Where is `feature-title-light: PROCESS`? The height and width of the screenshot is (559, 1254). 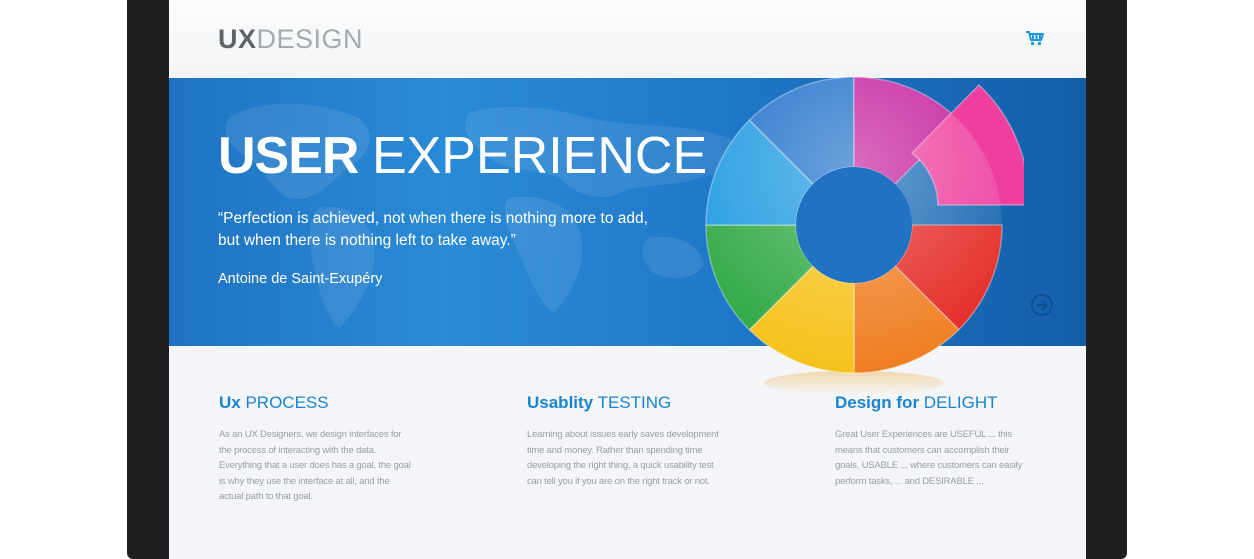 feature-title-light: PROCESS is located at coordinates (287, 402).